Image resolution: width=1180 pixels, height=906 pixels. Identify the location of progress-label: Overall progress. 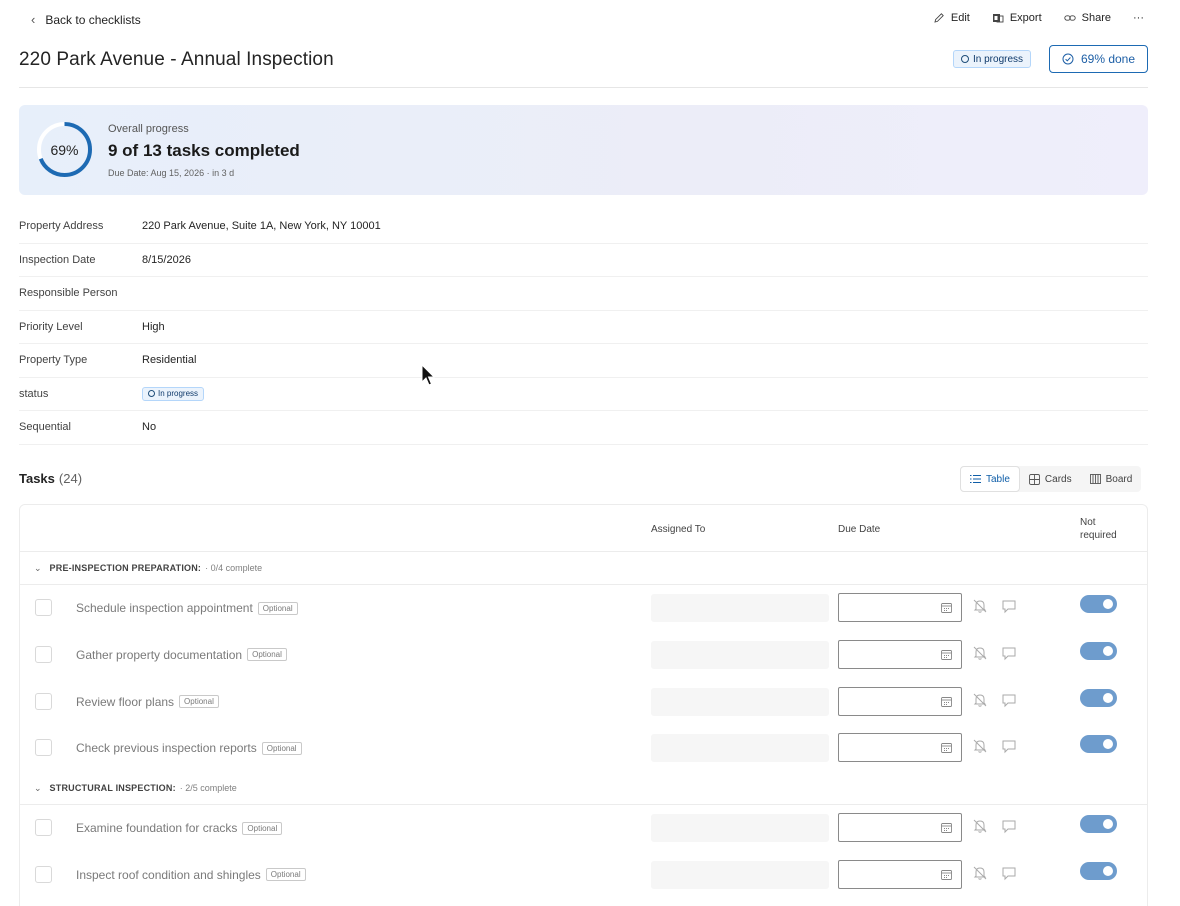
(148, 129).